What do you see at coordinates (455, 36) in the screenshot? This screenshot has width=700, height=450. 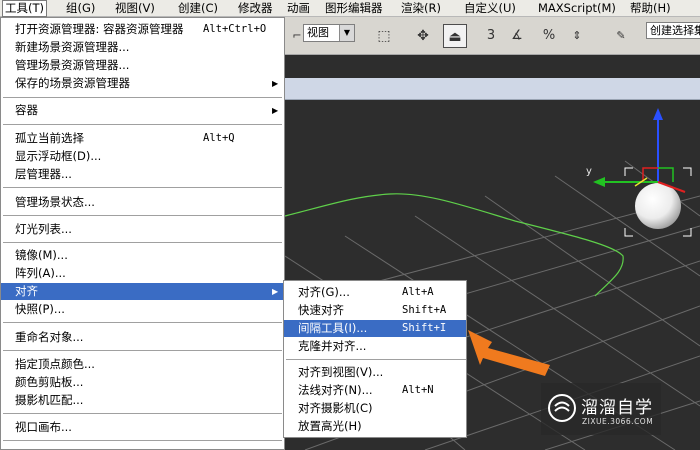 I see `align-icon: ⏏` at bounding box center [455, 36].